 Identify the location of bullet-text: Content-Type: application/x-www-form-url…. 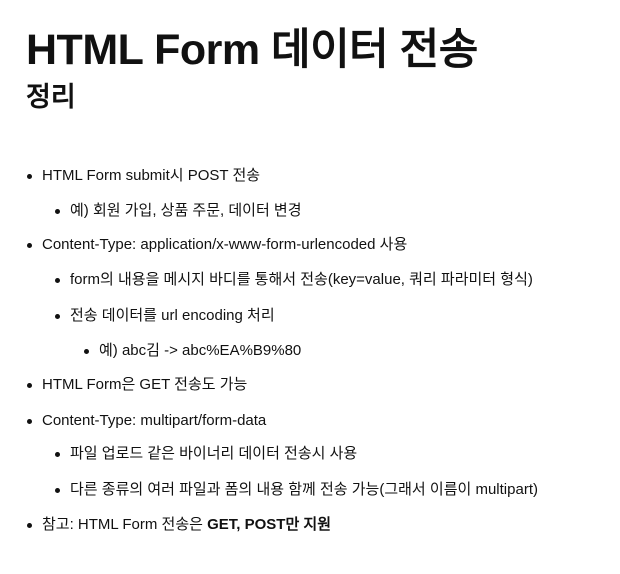
(225, 244).